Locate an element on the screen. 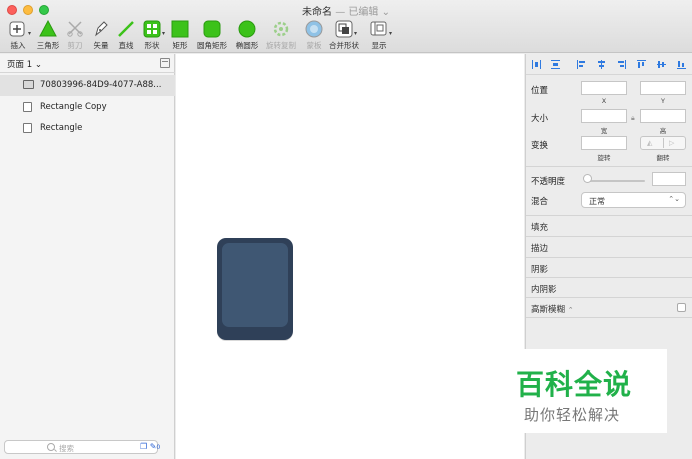 The width and height of the screenshot is (692, 459). flip-horizontal-icon: ◭ is located at coordinates (649, 143).